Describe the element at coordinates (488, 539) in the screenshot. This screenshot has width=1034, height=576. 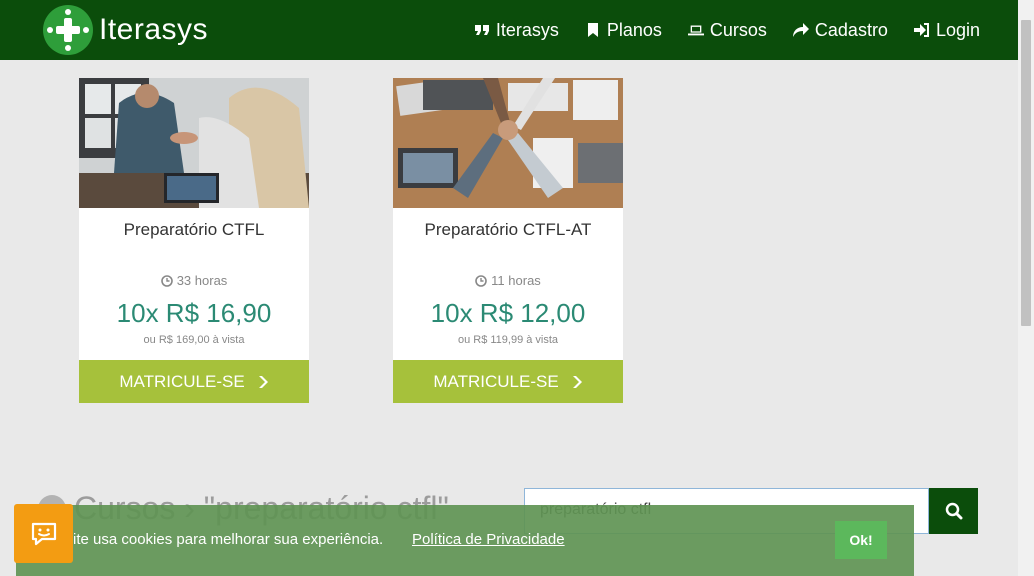
I see `privacy-policy-link: Política de Privacidade` at that location.